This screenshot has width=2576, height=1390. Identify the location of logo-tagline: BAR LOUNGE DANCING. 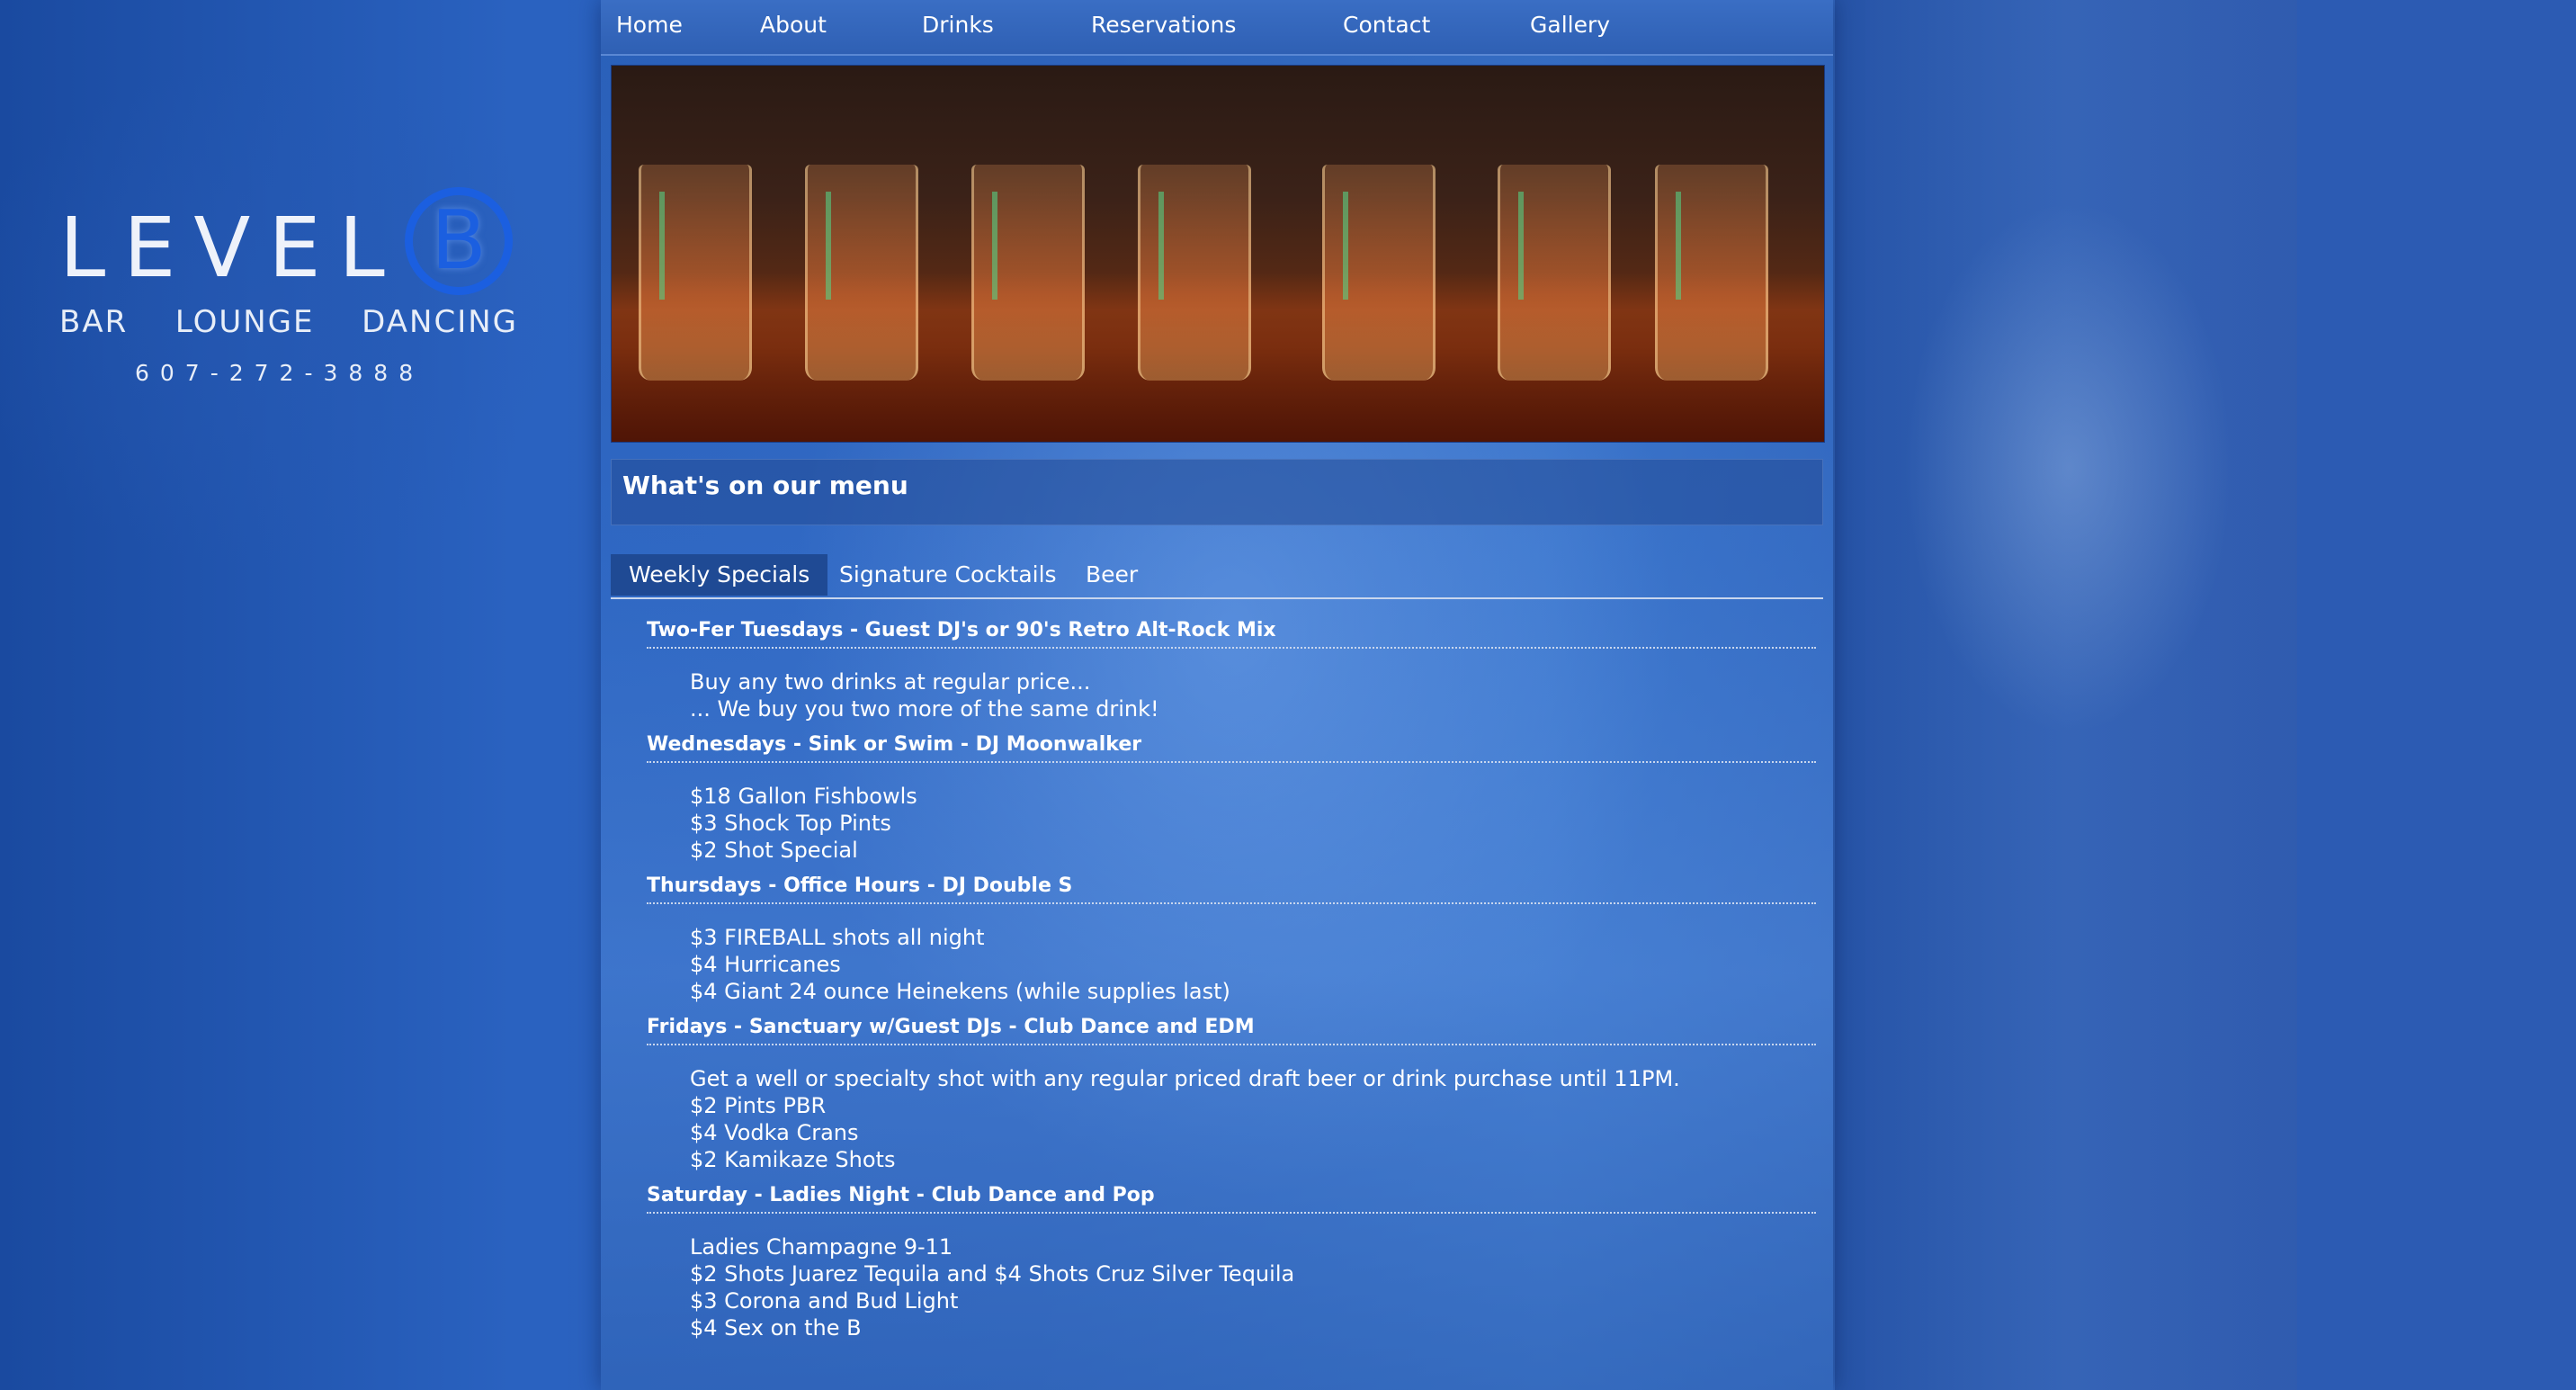
(288, 322).